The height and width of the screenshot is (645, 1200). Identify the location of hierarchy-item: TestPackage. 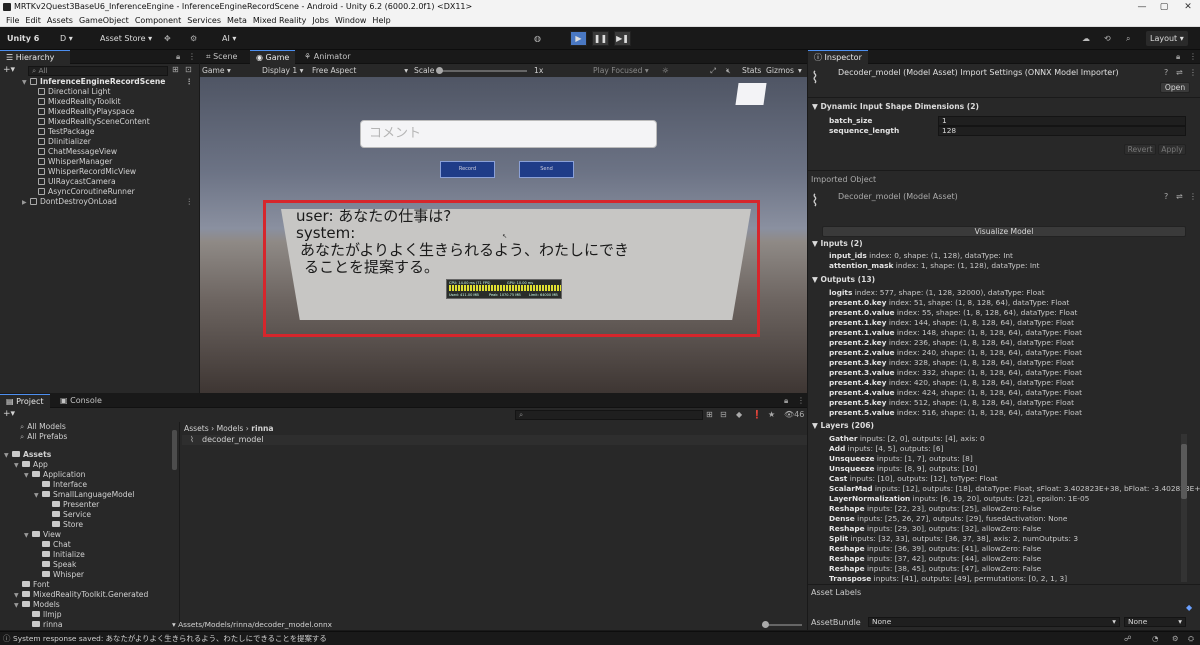
(99, 132).